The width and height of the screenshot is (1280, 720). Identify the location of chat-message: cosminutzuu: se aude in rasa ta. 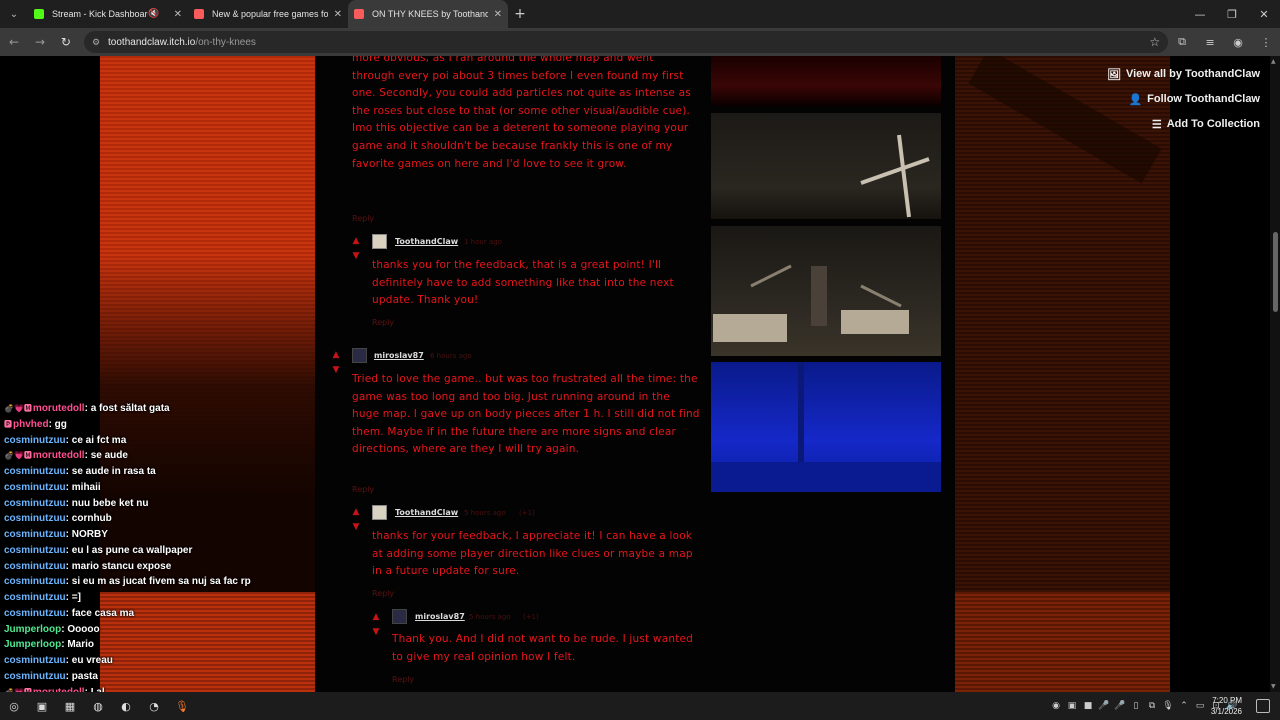
(154, 472).